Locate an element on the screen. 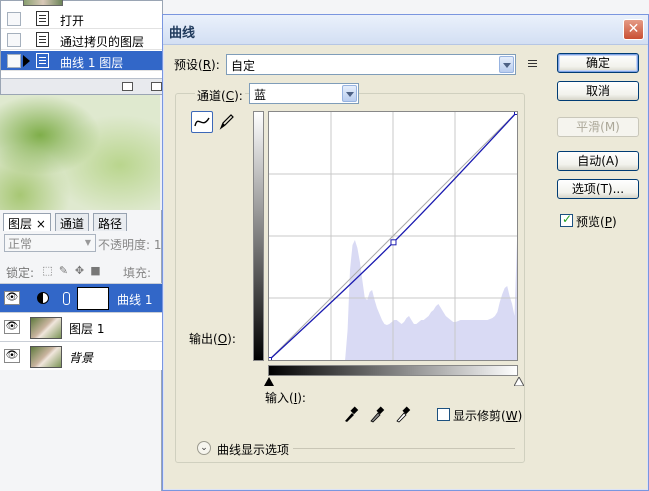  channel-label: 通道(C): is located at coordinates (220, 95).